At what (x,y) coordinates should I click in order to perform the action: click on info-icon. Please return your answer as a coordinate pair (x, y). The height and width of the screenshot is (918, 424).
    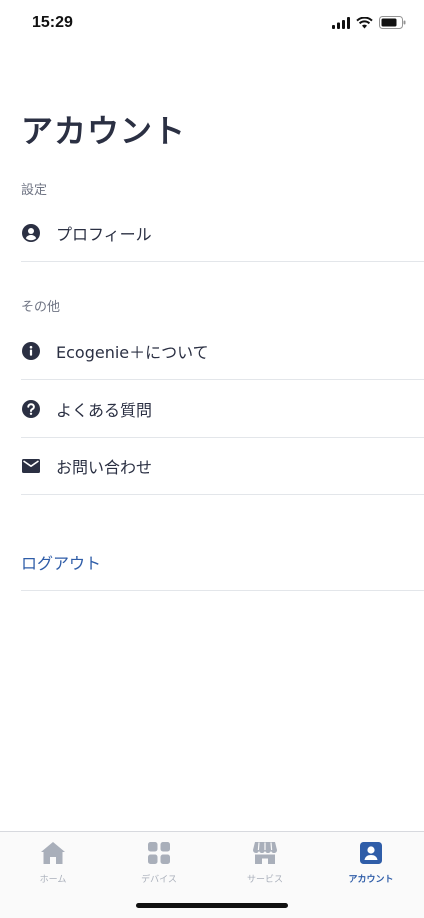
    Looking at the image, I should click on (31, 351).